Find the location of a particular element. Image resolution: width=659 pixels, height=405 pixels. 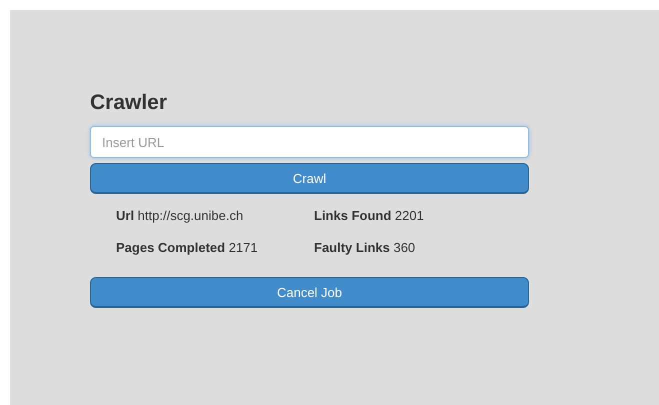

stat-text: Faulty Links 360 is located at coordinates (365, 248).